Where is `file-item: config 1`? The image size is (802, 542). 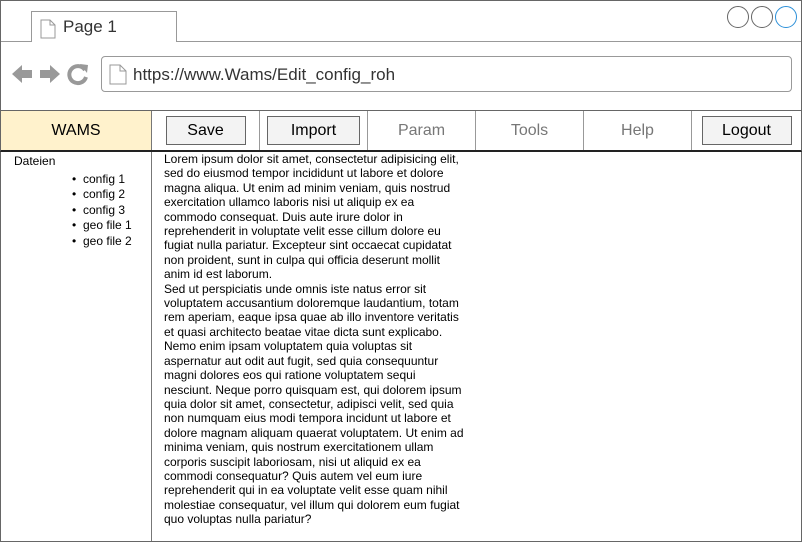 file-item: config 1 is located at coordinates (102, 180).